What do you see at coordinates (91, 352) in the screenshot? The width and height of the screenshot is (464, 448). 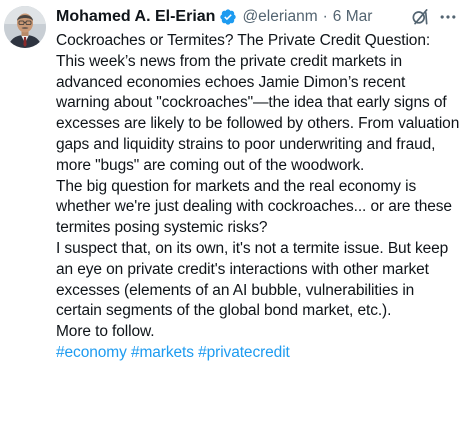 I see `hashtag-economy: #economy` at bounding box center [91, 352].